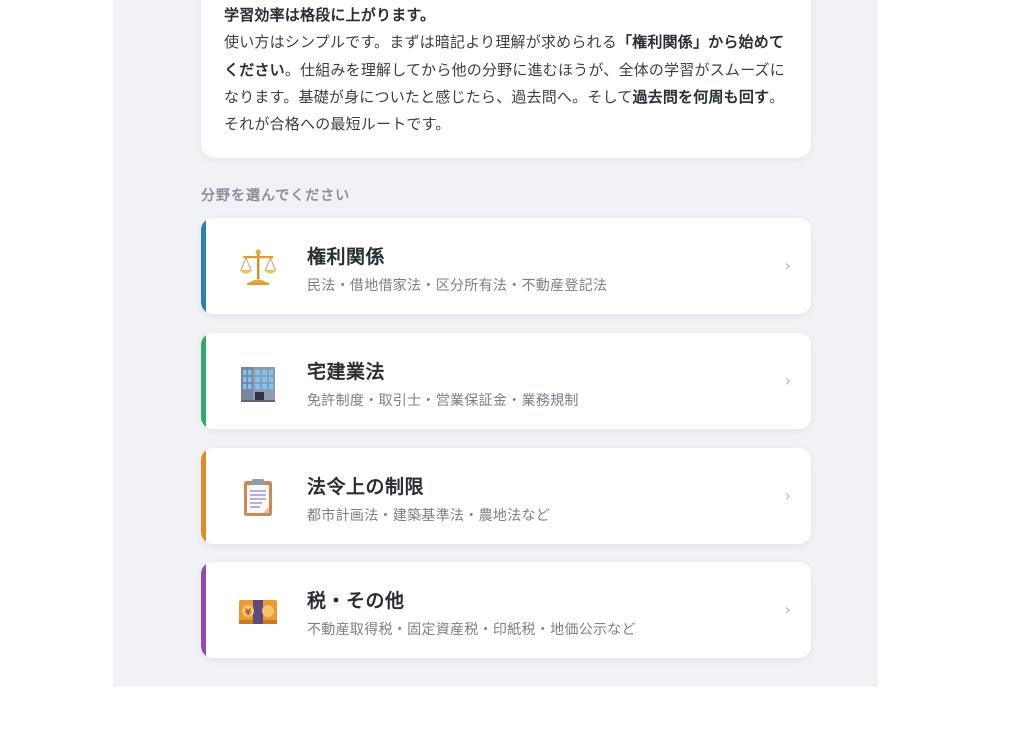 This screenshot has width=1024, height=730. I want to click on yen-banknote-icon: ¥, so click(258, 612).